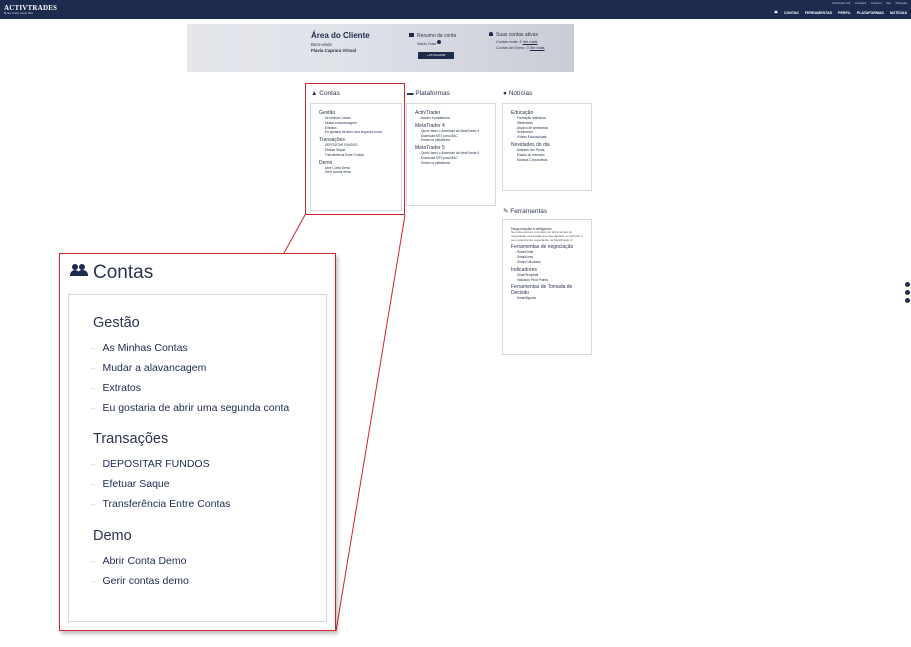 Image resolution: width=911 pixels, height=647 pixels. Describe the element at coordinates (139, 581) in the screenshot. I see `link-manage-demo: Gerir contas demo` at that location.